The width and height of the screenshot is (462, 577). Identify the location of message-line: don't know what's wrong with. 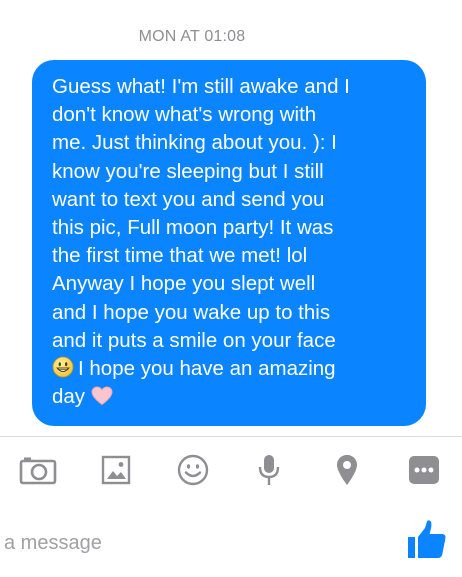
(184, 115).